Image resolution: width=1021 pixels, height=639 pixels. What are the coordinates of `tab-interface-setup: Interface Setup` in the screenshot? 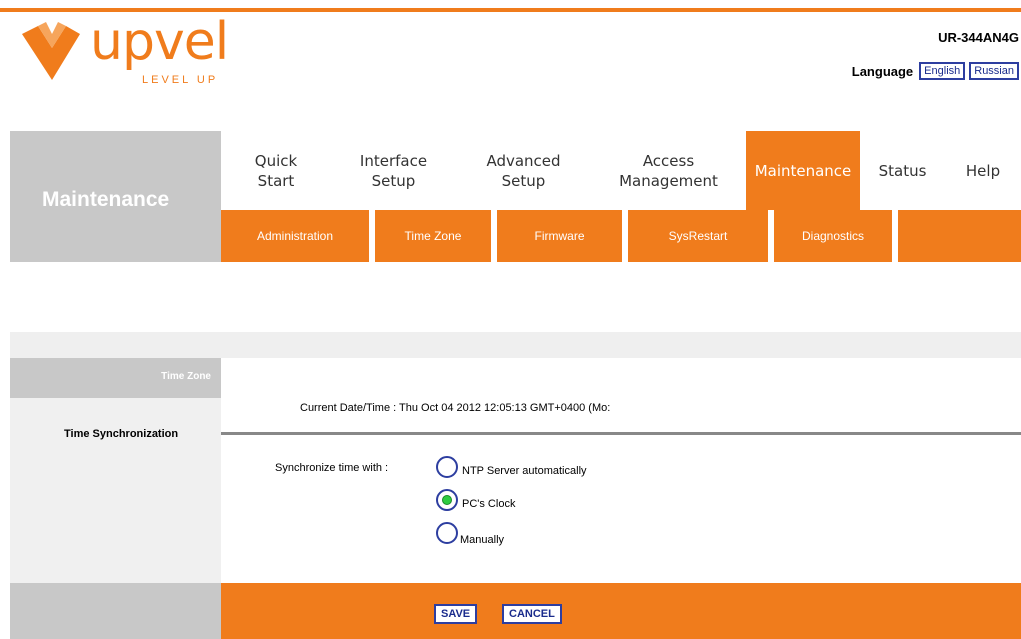 It's located at (393, 170).